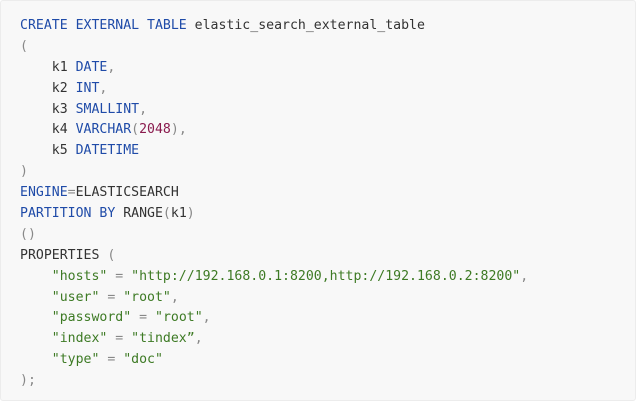 The width and height of the screenshot is (638, 403). I want to click on code-text: ELASTICSEARCH, so click(127, 193).